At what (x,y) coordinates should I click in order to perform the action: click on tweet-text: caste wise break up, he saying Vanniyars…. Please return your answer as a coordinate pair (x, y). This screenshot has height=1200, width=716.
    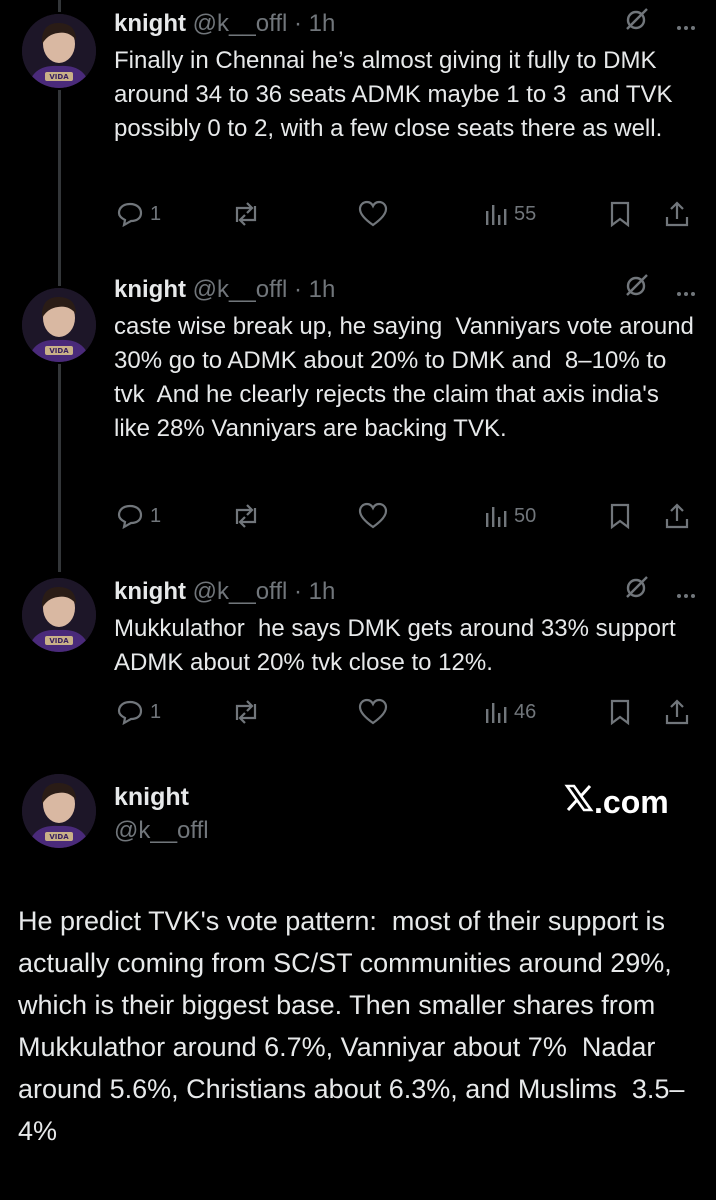
    Looking at the image, I should click on (407, 377).